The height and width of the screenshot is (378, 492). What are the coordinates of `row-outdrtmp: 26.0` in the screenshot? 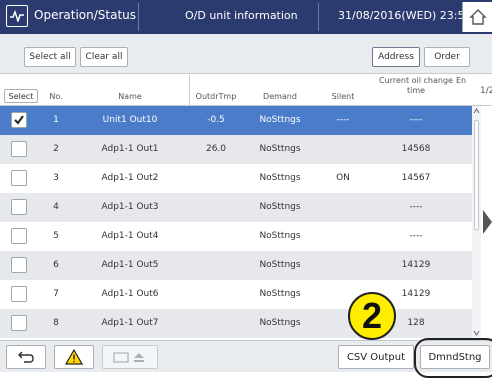 It's located at (216, 149).